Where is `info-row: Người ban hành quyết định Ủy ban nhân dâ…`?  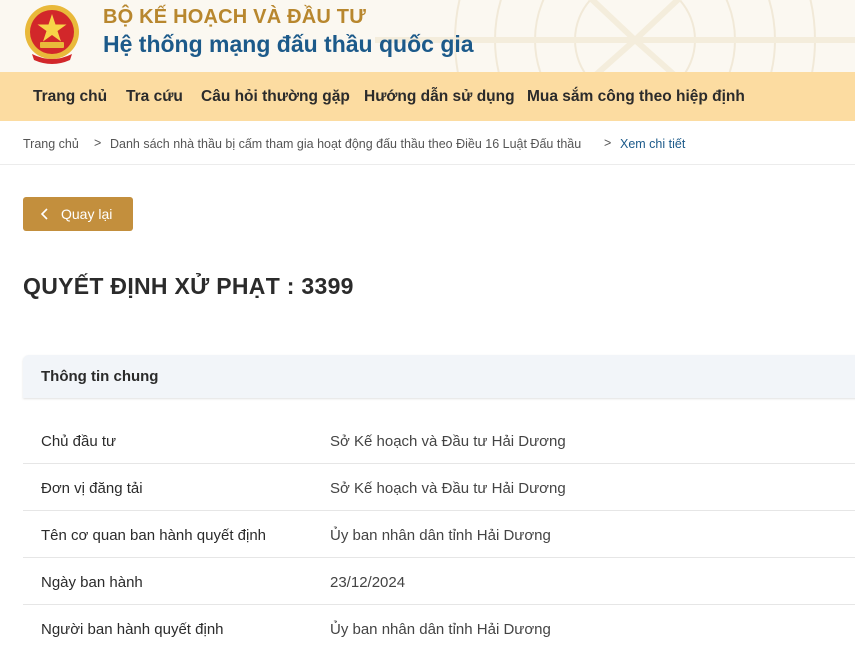
info-row: Người ban hành quyết định Ủy ban nhân dâ… is located at coordinates (439, 626).